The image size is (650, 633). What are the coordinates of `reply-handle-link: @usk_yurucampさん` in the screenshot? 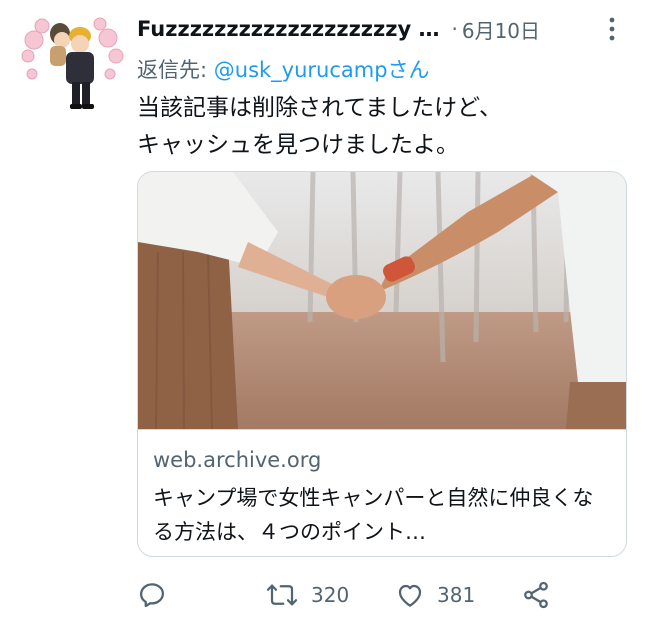 It's located at (322, 70).